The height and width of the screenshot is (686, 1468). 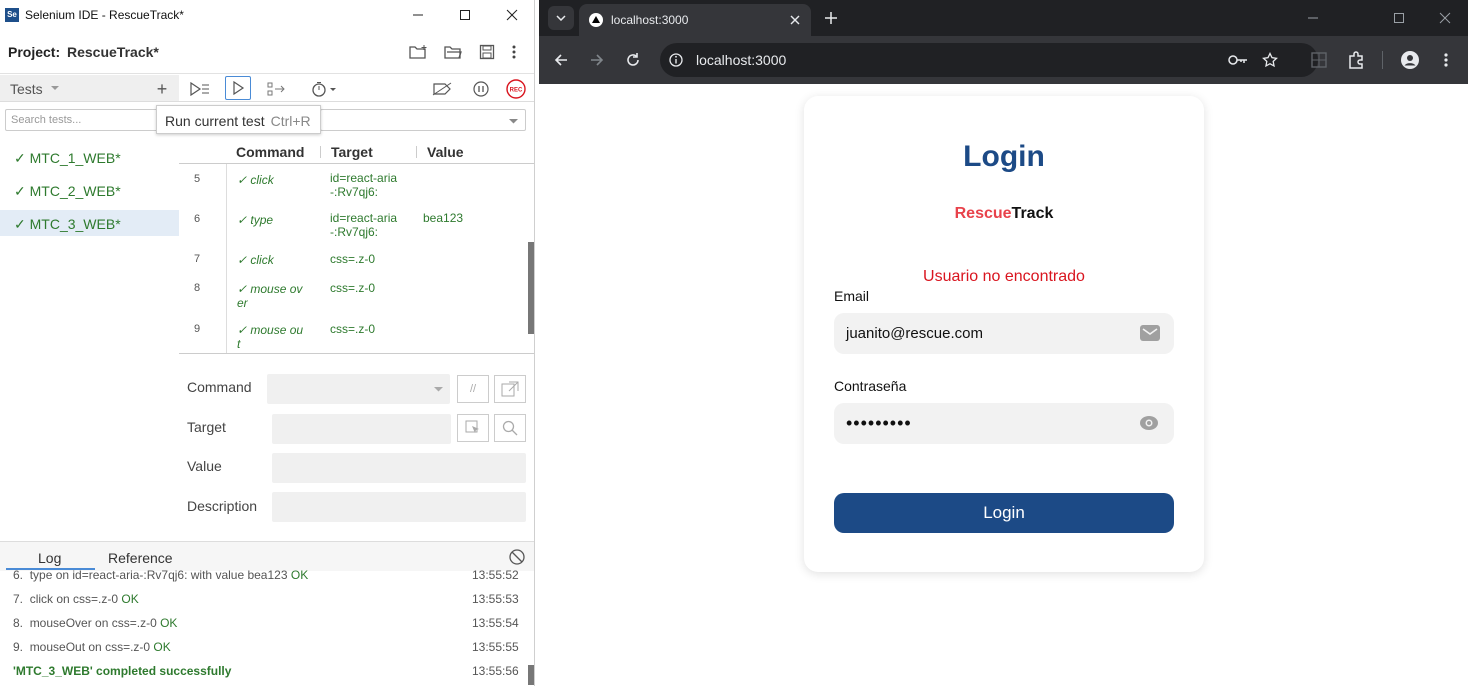 What do you see at coordinates (89, 190) in the screenshot?
I see `test-item: ✓ MTC_2_WEB*` at bounding box center [89, 190].